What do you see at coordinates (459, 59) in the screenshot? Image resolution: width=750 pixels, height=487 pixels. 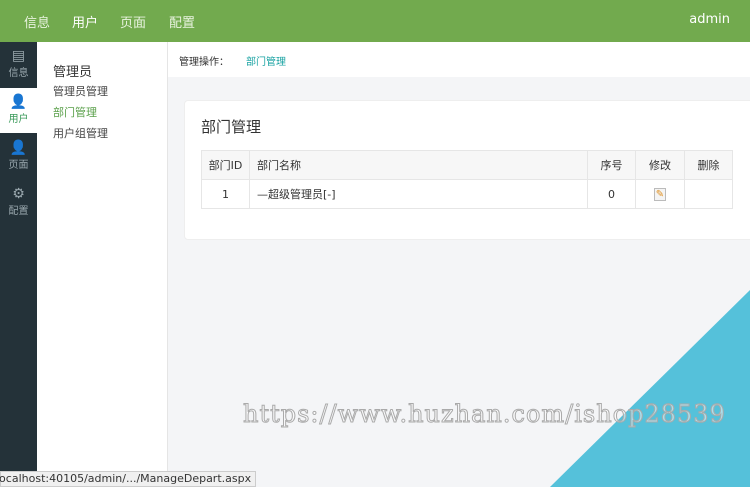 I see `breadcrumb: 管理操作： 部门管理` at bounding box center [459, 59].